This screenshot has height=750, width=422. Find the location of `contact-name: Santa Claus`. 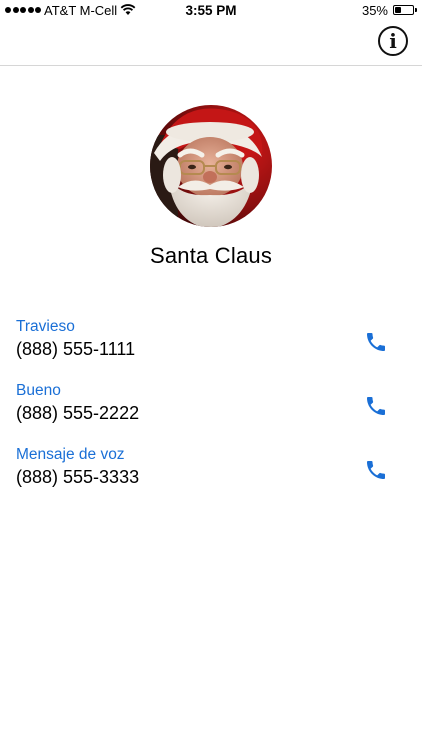

contact-name: Santa Claus is located at coordinates (211, 255).